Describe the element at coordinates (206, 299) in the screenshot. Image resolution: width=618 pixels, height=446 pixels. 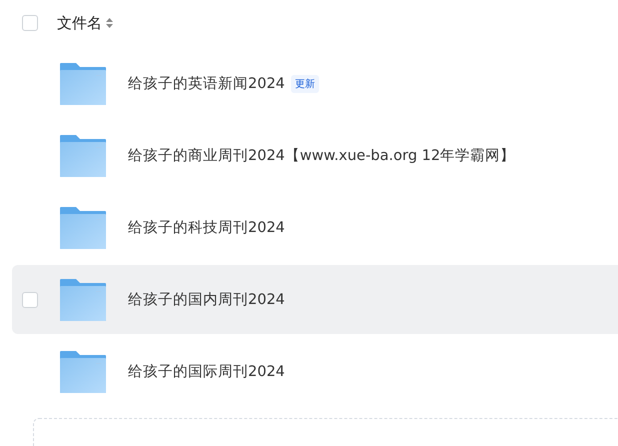
I see `file-name: 给孩子的国内周刊2024` at that location.